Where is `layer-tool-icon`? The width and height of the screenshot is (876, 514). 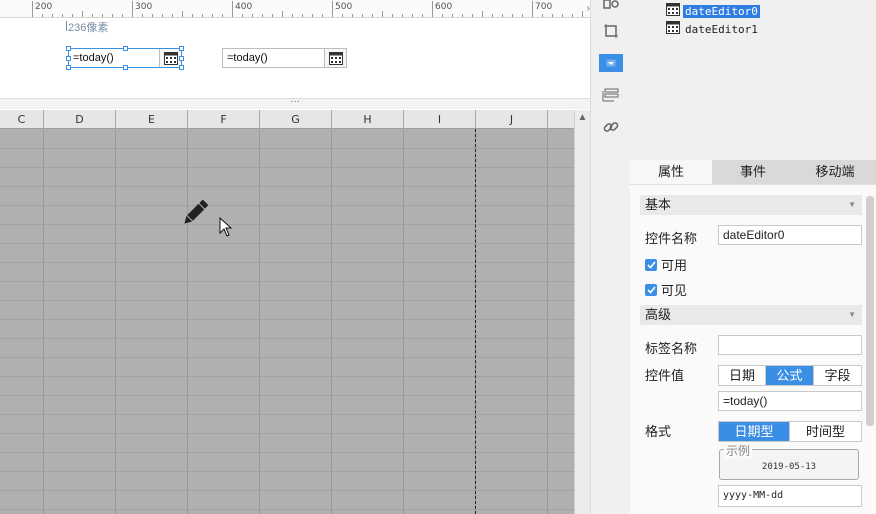
layer-tool-icon is located at coordinates (611, 7).